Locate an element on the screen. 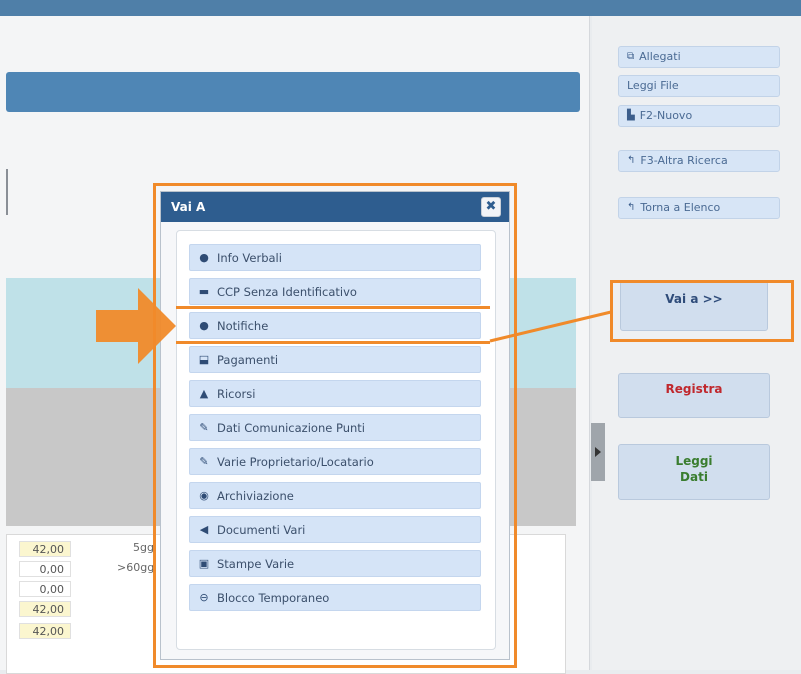  registra-label: Registra is located at coordinates (694, 389).